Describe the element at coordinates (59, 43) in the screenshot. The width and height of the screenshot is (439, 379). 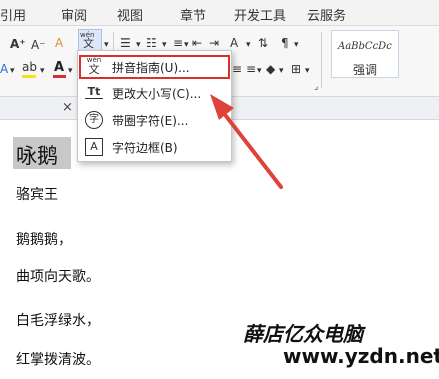
I see `clear-format-button: A` at that location.